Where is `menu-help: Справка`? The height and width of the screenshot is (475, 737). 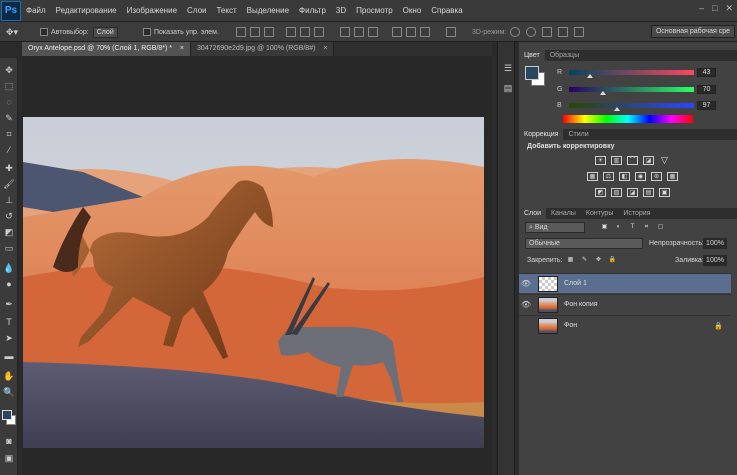
menu-help: Справка is located at coordinates (446, 10).